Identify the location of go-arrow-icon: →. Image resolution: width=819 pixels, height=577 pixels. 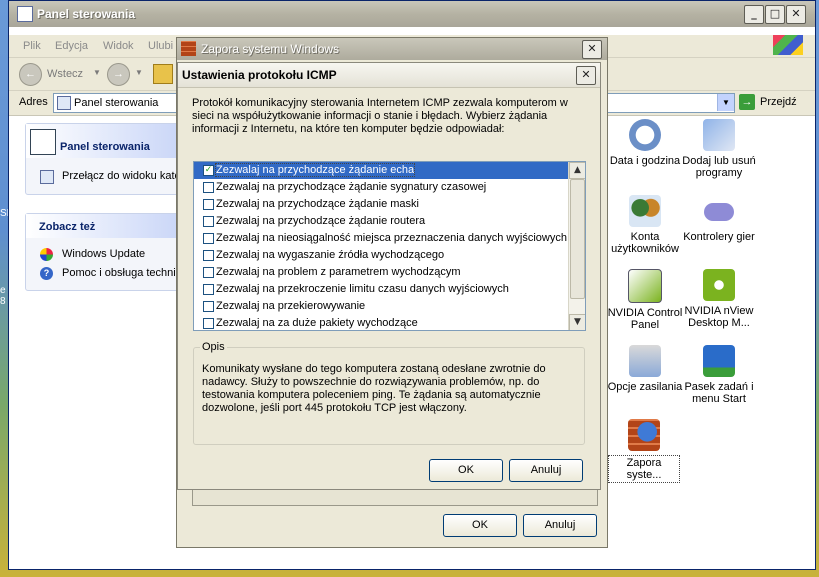
(747, 102).